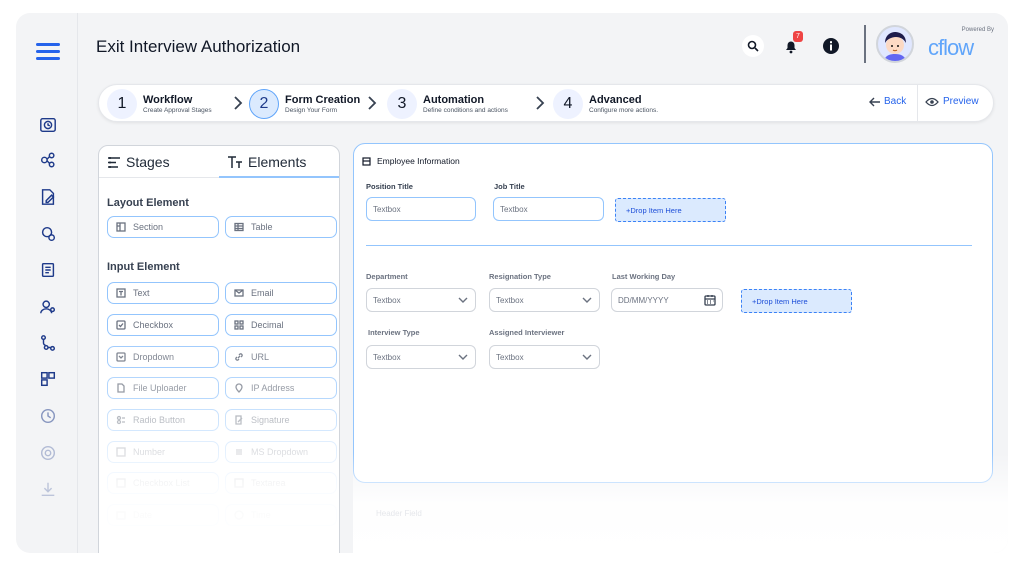  I want to click on field-label: Interview Type, so click(394, 332).